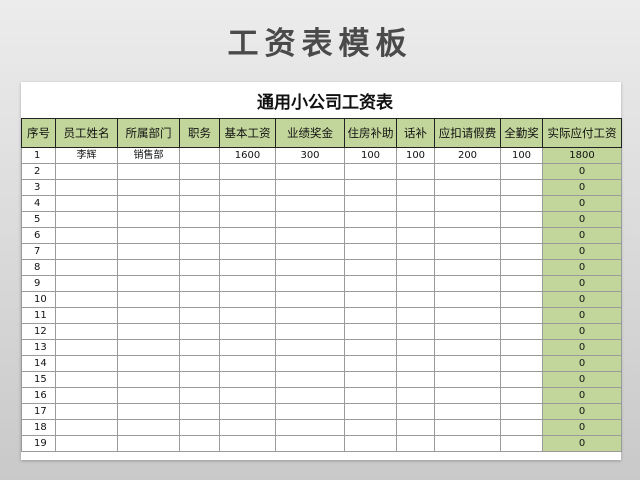 Image resolution: width=640 pixels, height=480 pixels. Describe the element at coordinates (38, 379) in the screenshot. I see `row-number-cell: 15` at that location.